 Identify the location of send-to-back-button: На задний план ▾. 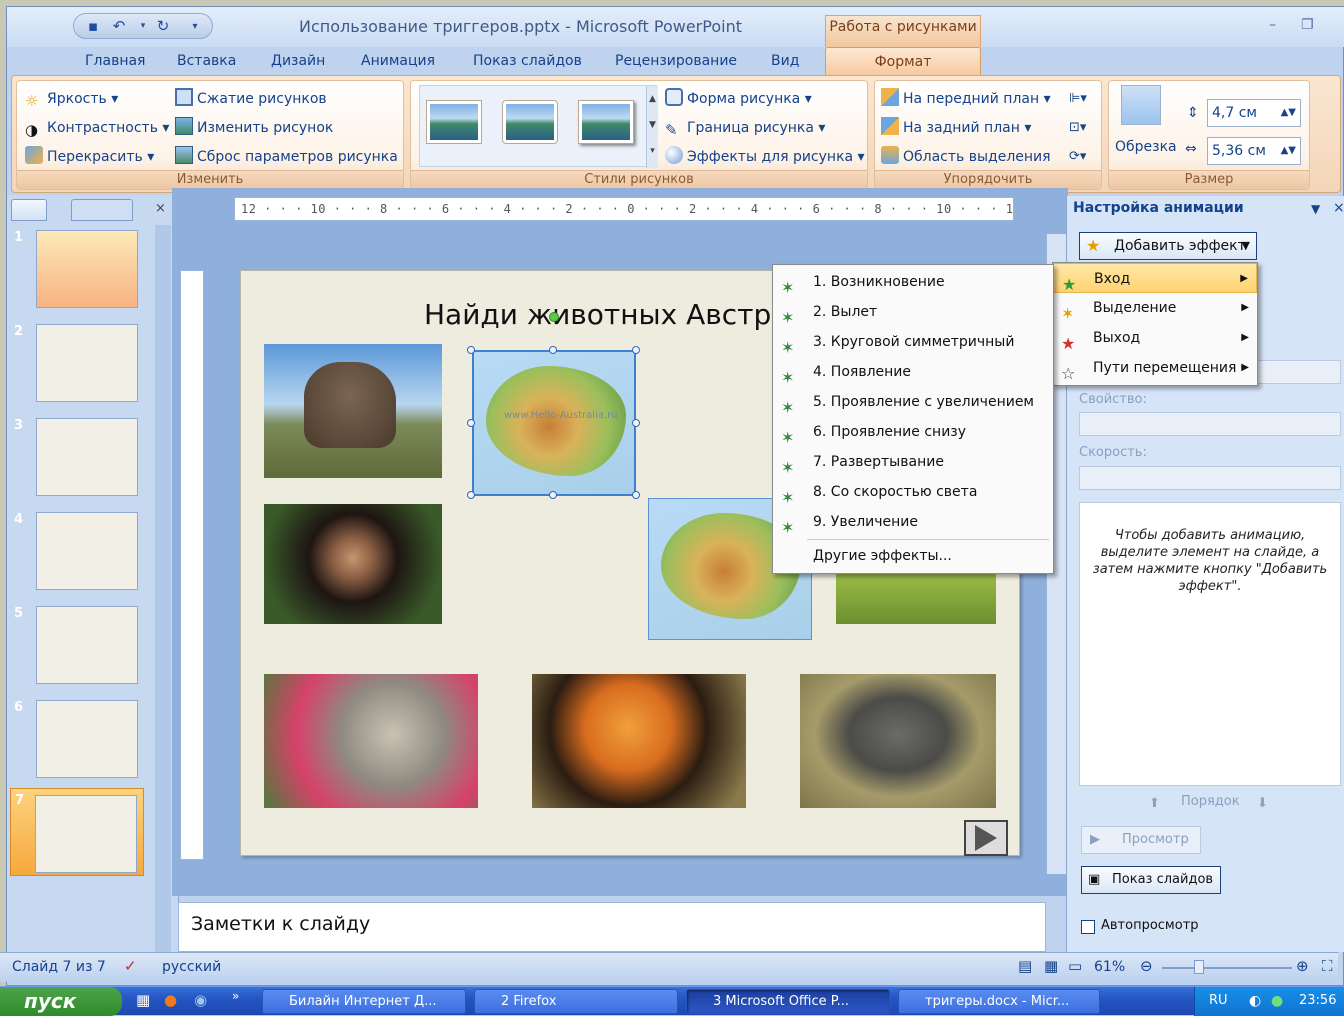
(956, 128).